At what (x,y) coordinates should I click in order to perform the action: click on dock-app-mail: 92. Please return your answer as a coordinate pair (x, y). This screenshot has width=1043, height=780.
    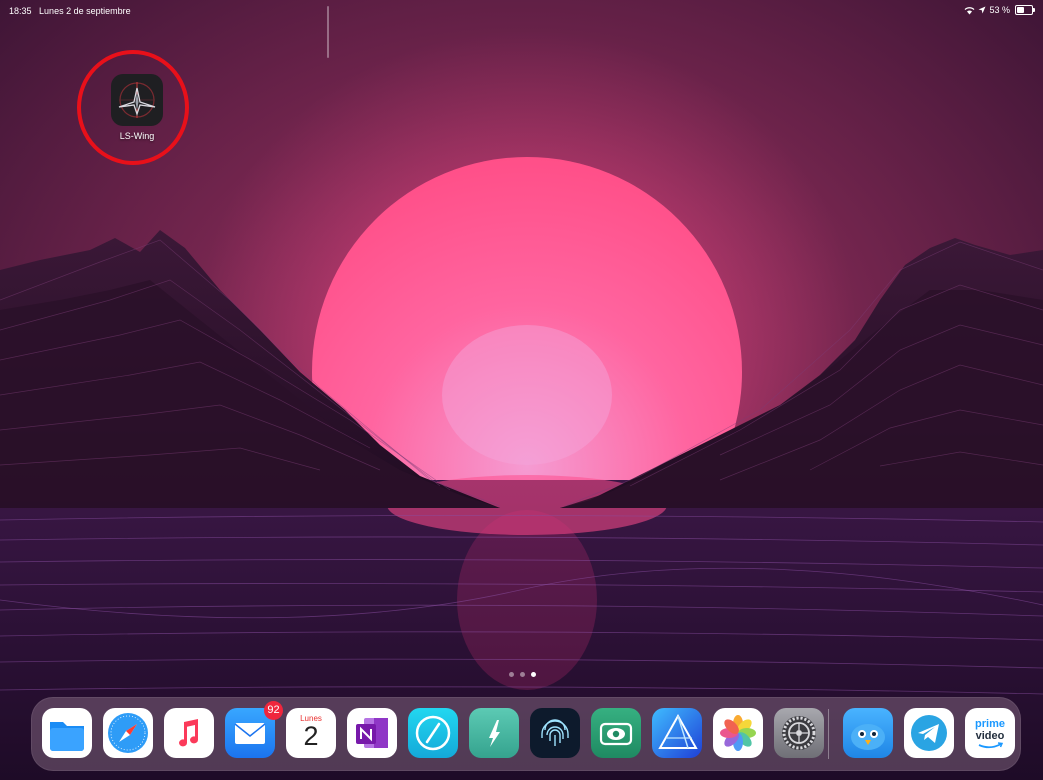
    Looking at the image, I should click on (254, 729).